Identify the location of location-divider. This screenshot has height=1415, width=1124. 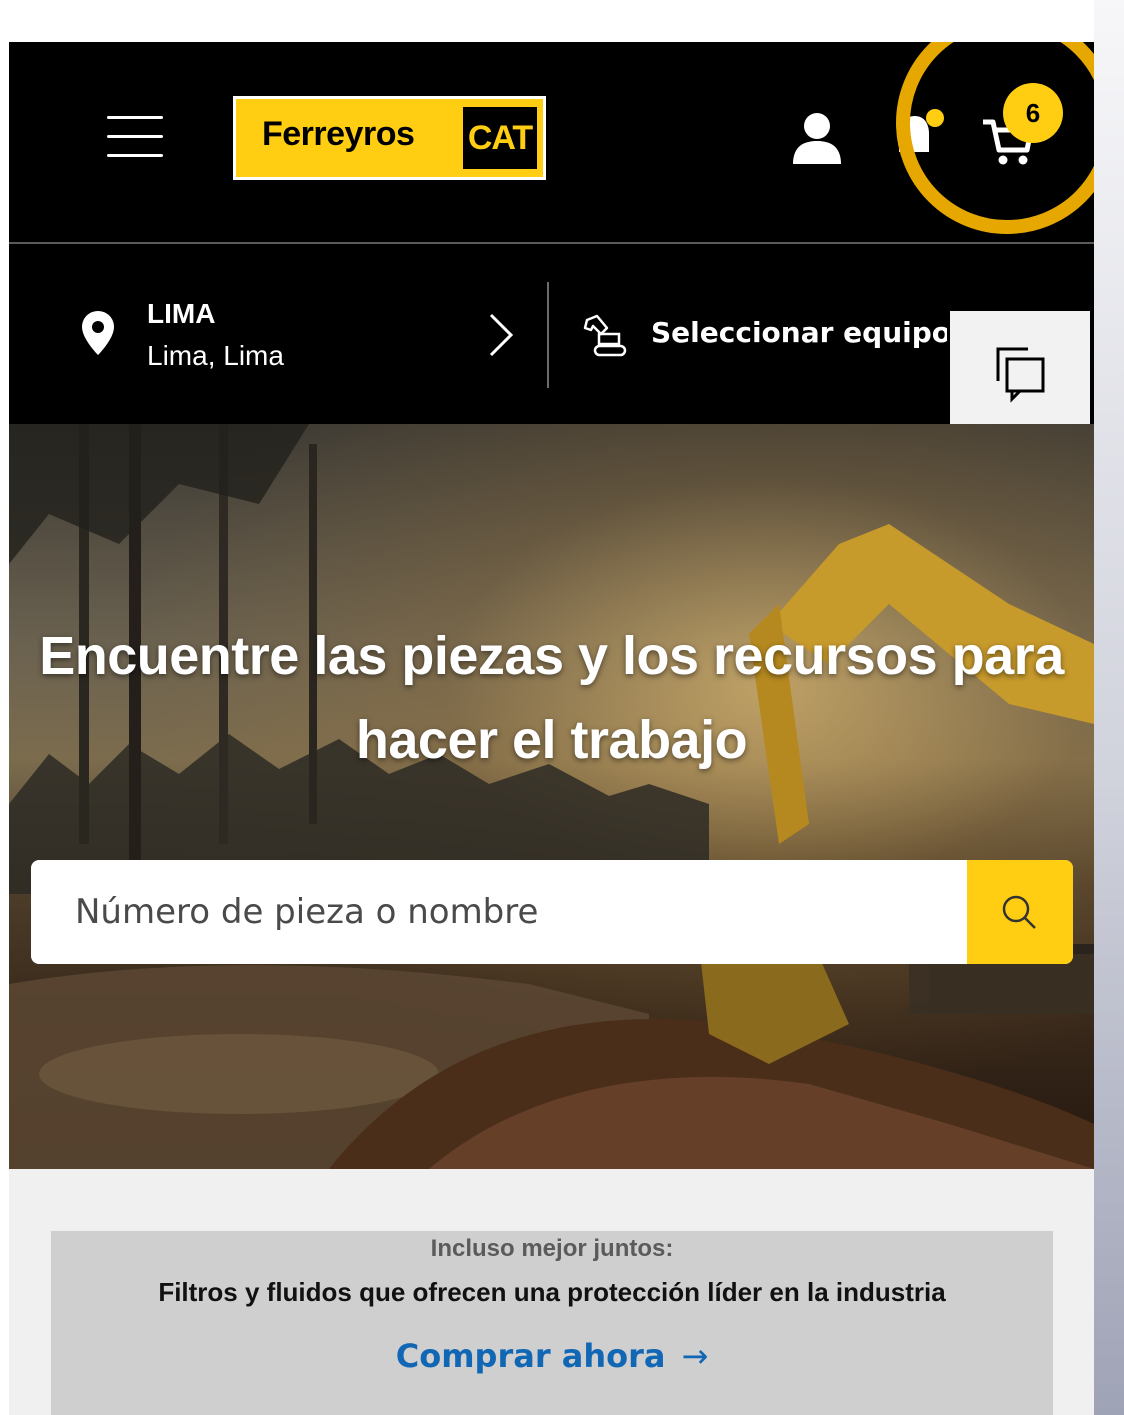
(548, 335).